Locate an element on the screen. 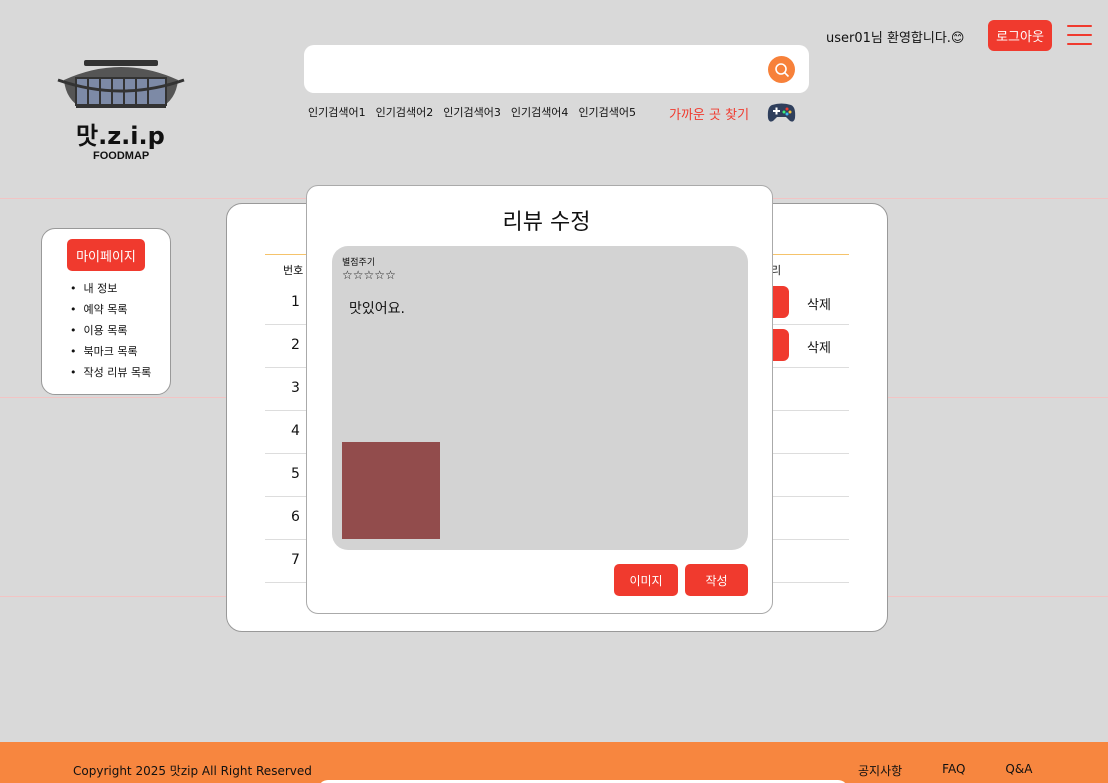 This screenshot has width=1108, height=783. row-number: 2 is located at coordinates (295, 345).